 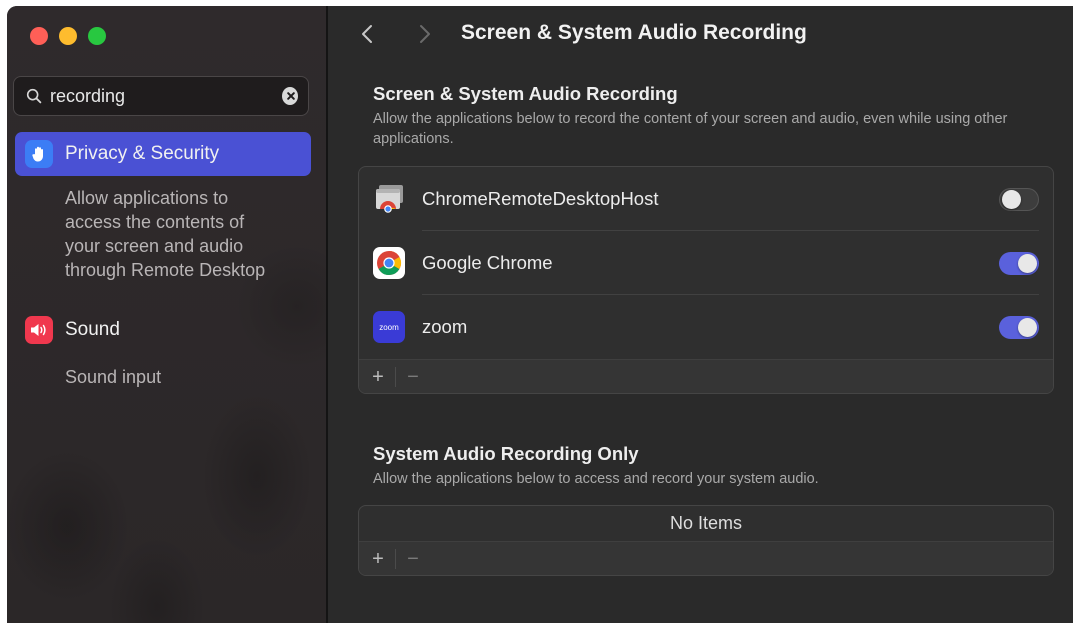 What do you see at coordinates (424, 34) in the screenshot?
I see `chevron-right-icon` at bounding box center [424, 34].